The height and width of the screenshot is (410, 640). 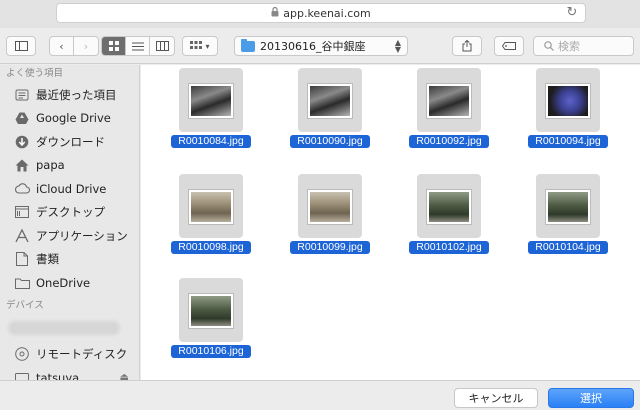 I want to click on share-icon, so click(x=467, y=46).